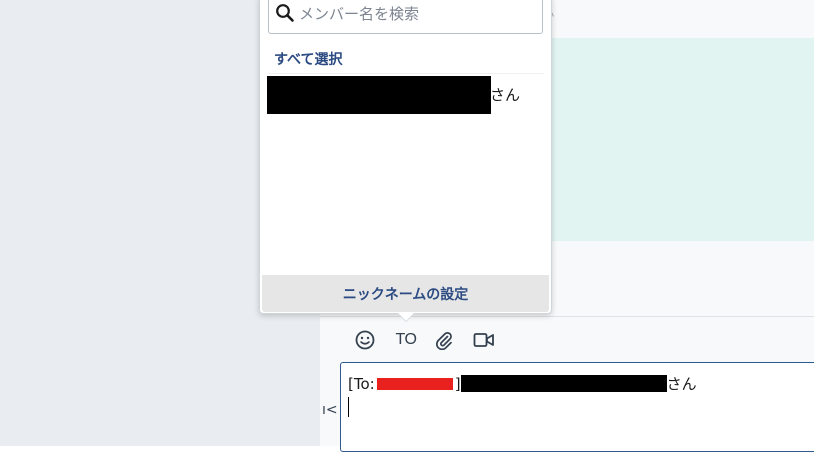 Image resolution: width=814 pixels, height=452 pixels. What do you see at coordinates (577, 407) in the screenshot?
I see `message-input: [To: ] さん` at bounding box center [577, 407].